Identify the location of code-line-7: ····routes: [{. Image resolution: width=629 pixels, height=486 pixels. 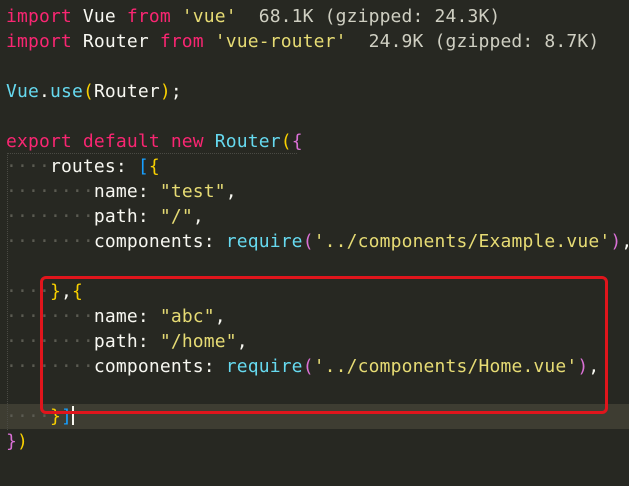
(83, 166).